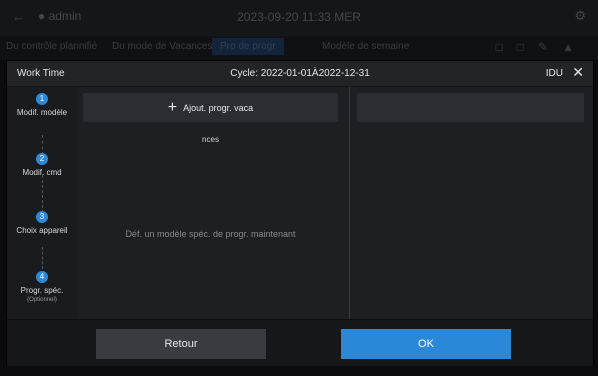 This screenshot has height=376, width=598. Describe the element at coordinates (248, 46) in the screenshot. I see `background-tab-3: Pro de progr` at that location.